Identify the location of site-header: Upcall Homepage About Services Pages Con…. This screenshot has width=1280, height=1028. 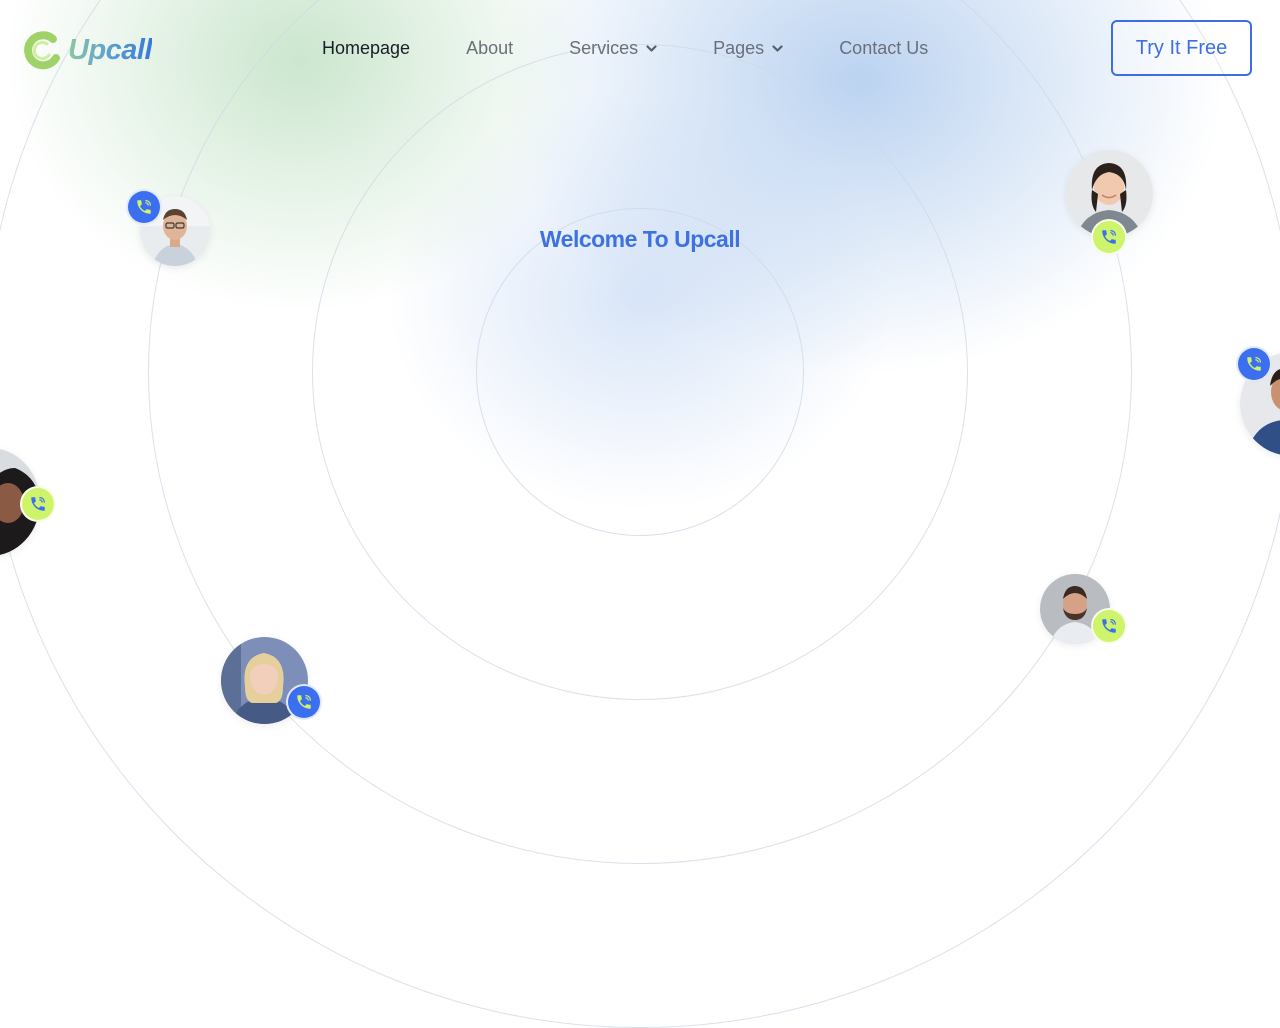
(640, 50).